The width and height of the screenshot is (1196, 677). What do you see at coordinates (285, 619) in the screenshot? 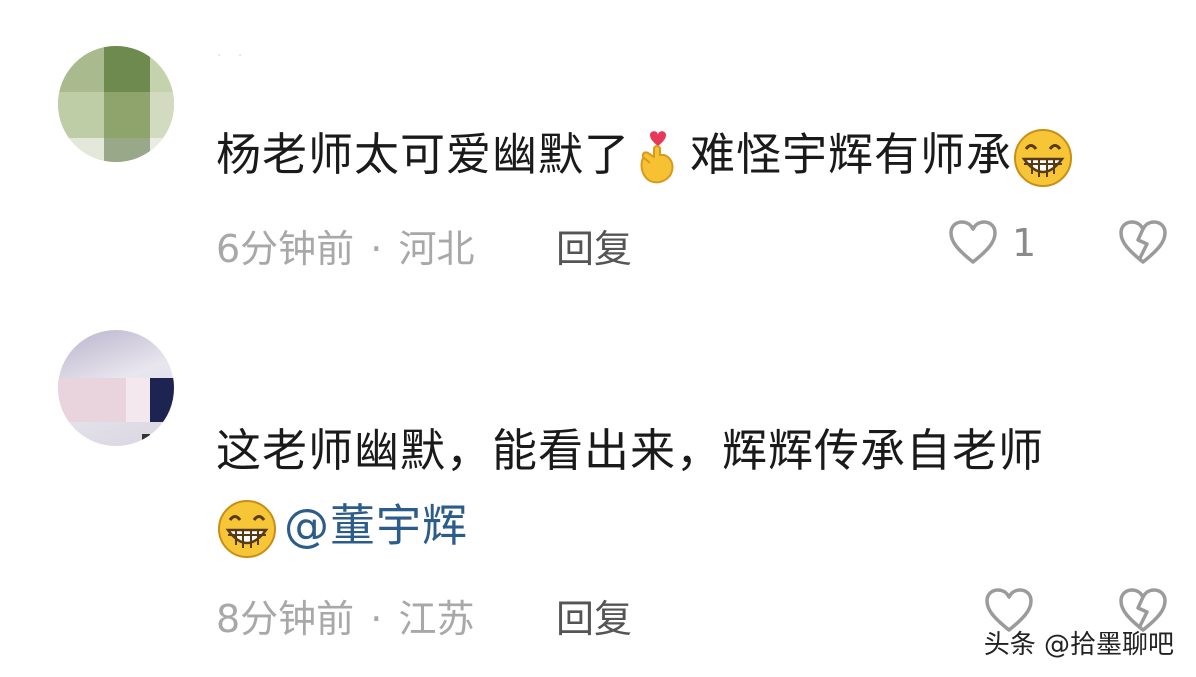
I see `comment-time: 8分钟前` at bounding box center [285, 619].